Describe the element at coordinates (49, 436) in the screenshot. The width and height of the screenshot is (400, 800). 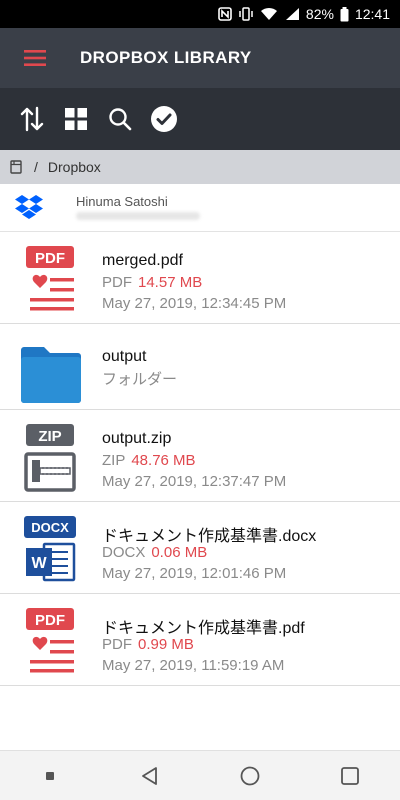
I see `svg-text: ZIP` at that location.